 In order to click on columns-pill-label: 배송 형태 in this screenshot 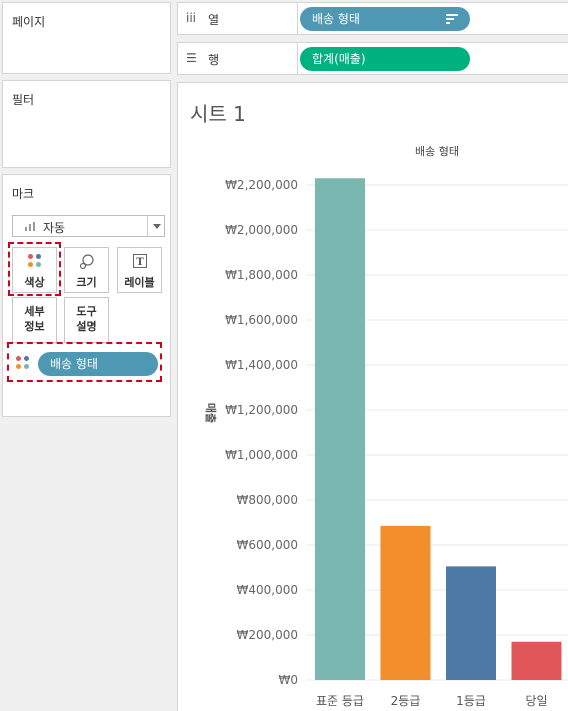, I will do `click(336, 19)`.